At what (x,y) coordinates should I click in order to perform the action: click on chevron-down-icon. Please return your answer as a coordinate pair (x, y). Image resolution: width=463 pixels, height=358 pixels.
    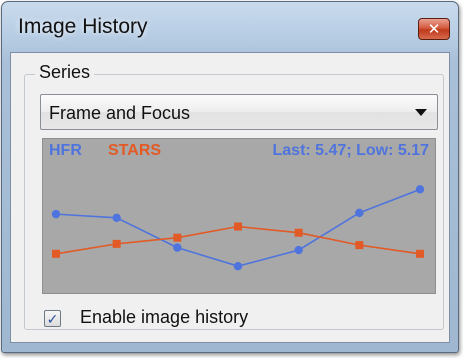
    Looking at the image, I should click on (421, 112).